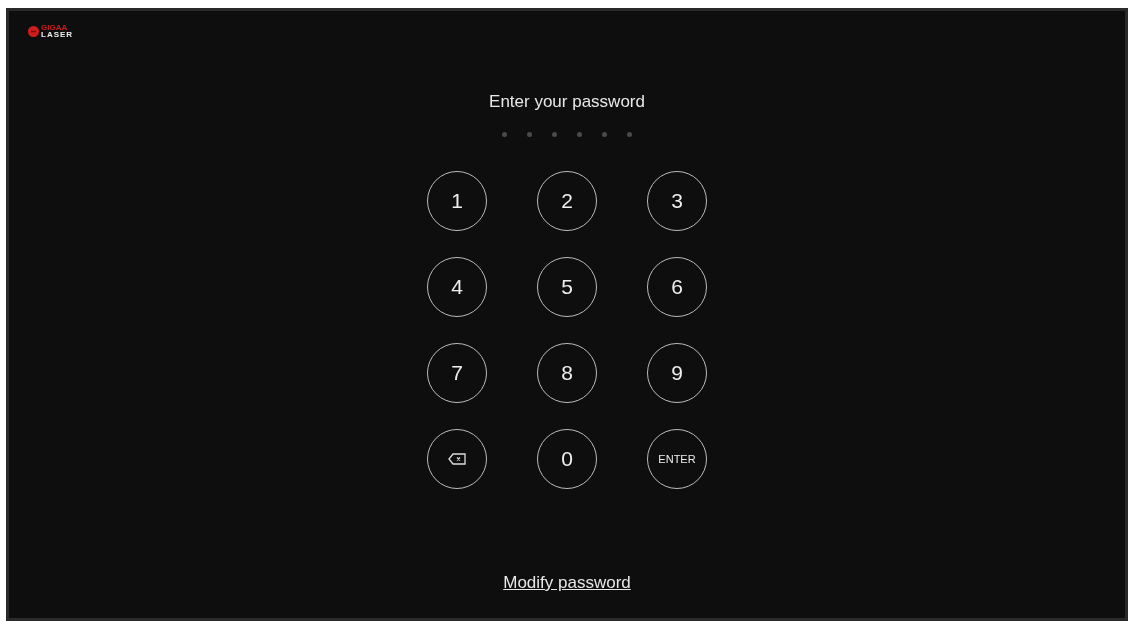 This screenshot has width=1133, height=621. Describe the element at coordinates (567, 583) in the screenshot. I see `modify-password-link: Modify password` at that location.